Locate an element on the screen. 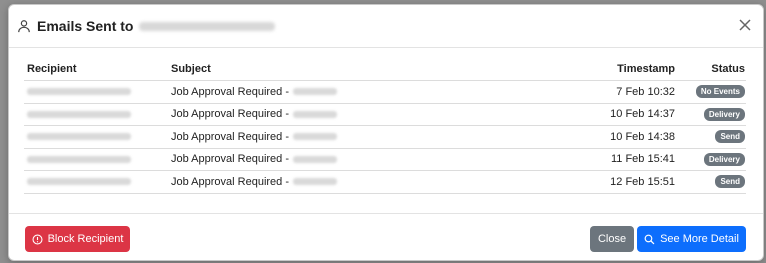 This screenshot has width=766, height=263. timestamp-cell: 7 Feb 10:32 is located at coordinates (645, 91).